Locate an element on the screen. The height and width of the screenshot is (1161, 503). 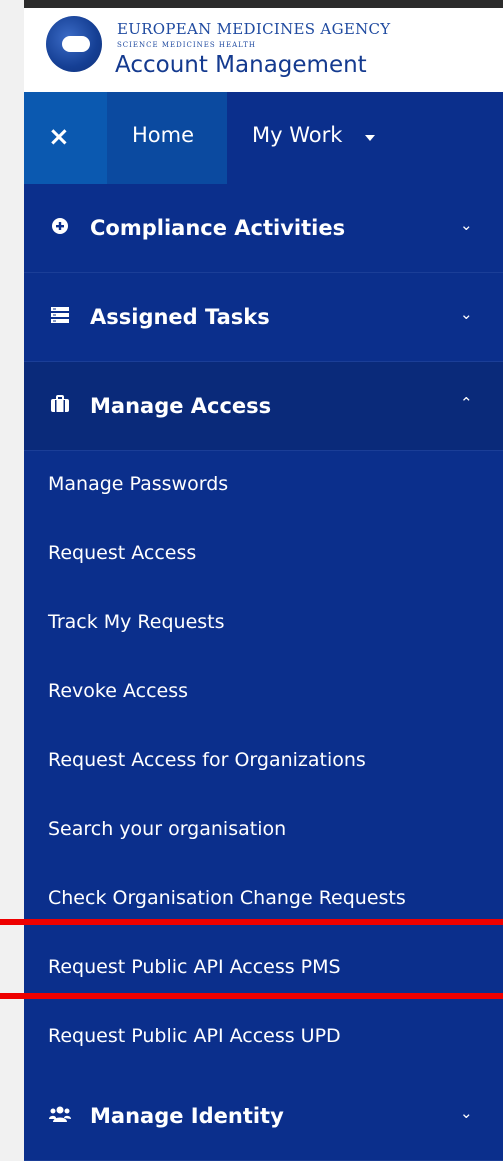
menu-item-label: Manage Passwords is located at coordinates (138, 484).